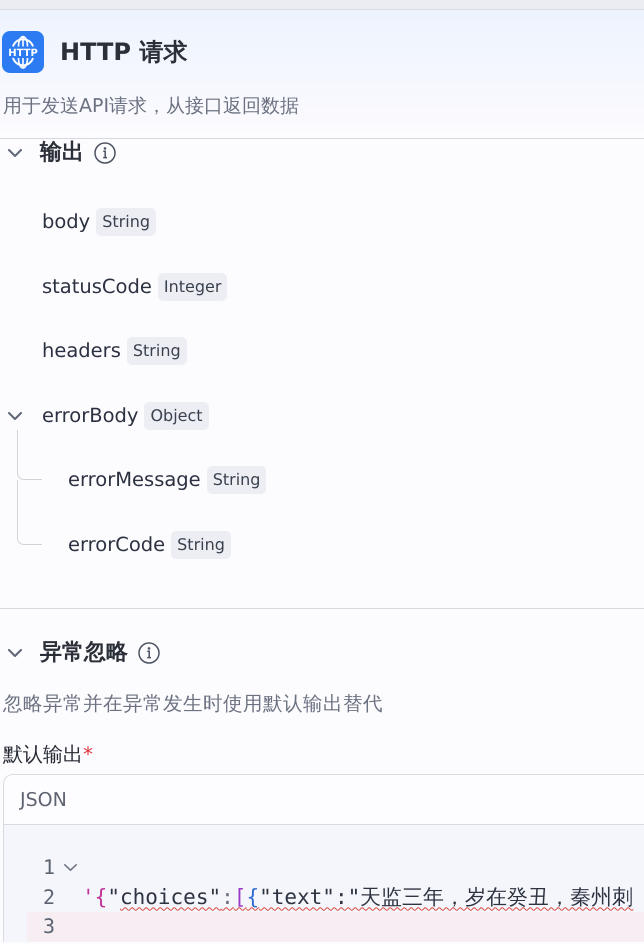 The height and width of the screenshot is (944, 644). I want to click on http-globe-logo-icon: HTTP, so click(23, 52).